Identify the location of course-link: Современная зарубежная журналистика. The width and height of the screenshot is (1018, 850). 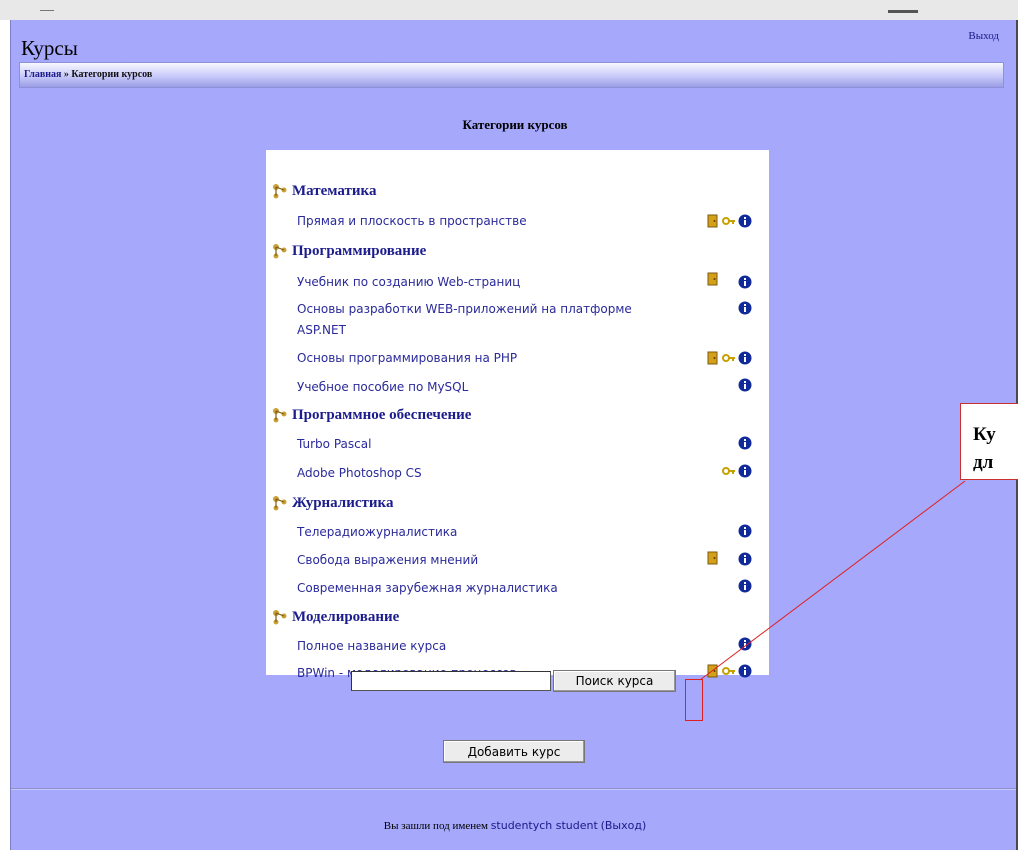
(487, 588).